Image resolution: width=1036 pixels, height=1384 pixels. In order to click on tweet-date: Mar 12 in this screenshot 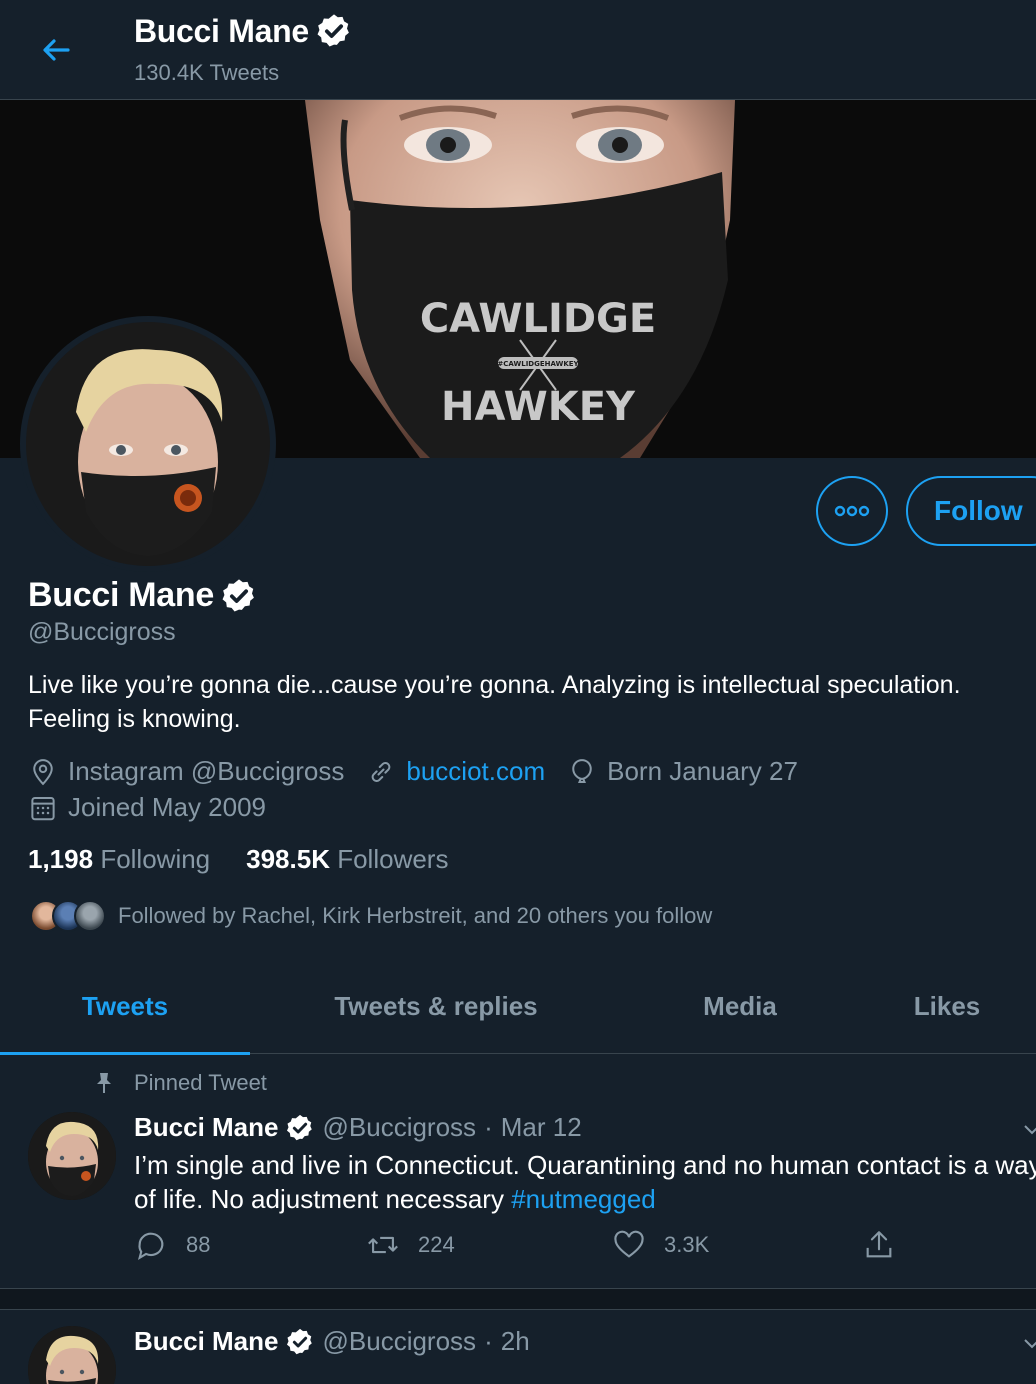, I will do `click(541, 1127)`.